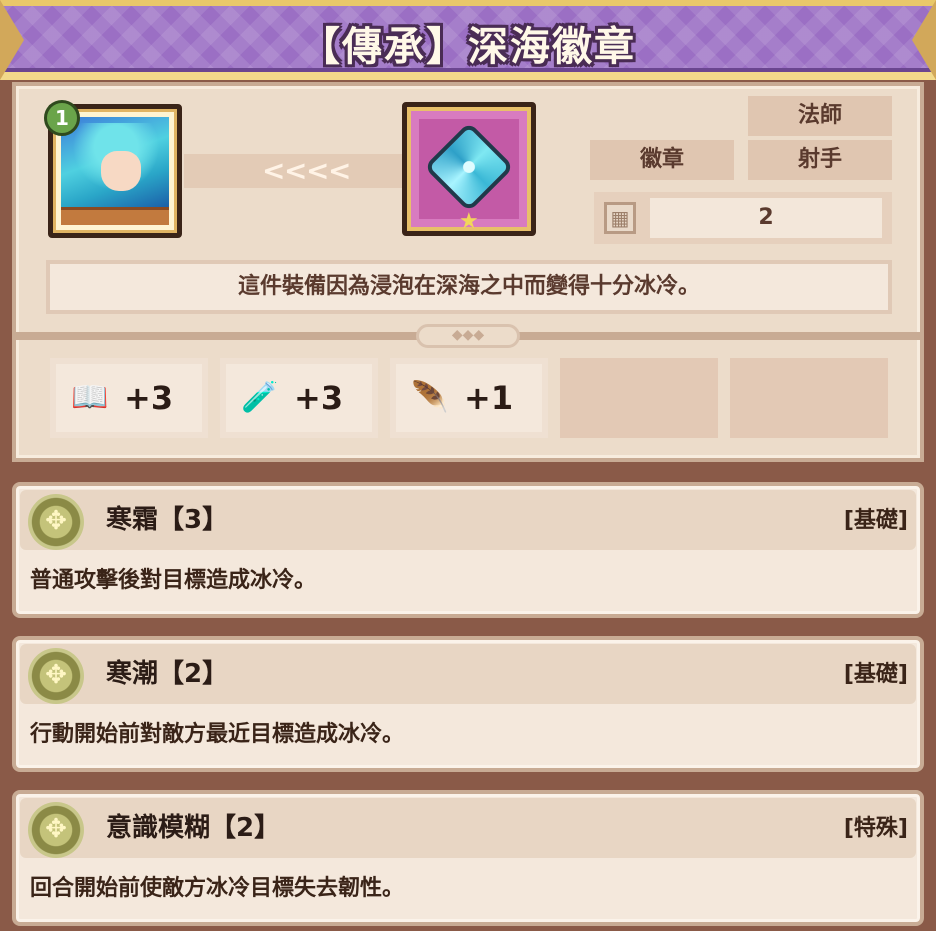 The height and width of the screenshot is (931, 936). I want to click on hero-avatar, so click(115, 162).